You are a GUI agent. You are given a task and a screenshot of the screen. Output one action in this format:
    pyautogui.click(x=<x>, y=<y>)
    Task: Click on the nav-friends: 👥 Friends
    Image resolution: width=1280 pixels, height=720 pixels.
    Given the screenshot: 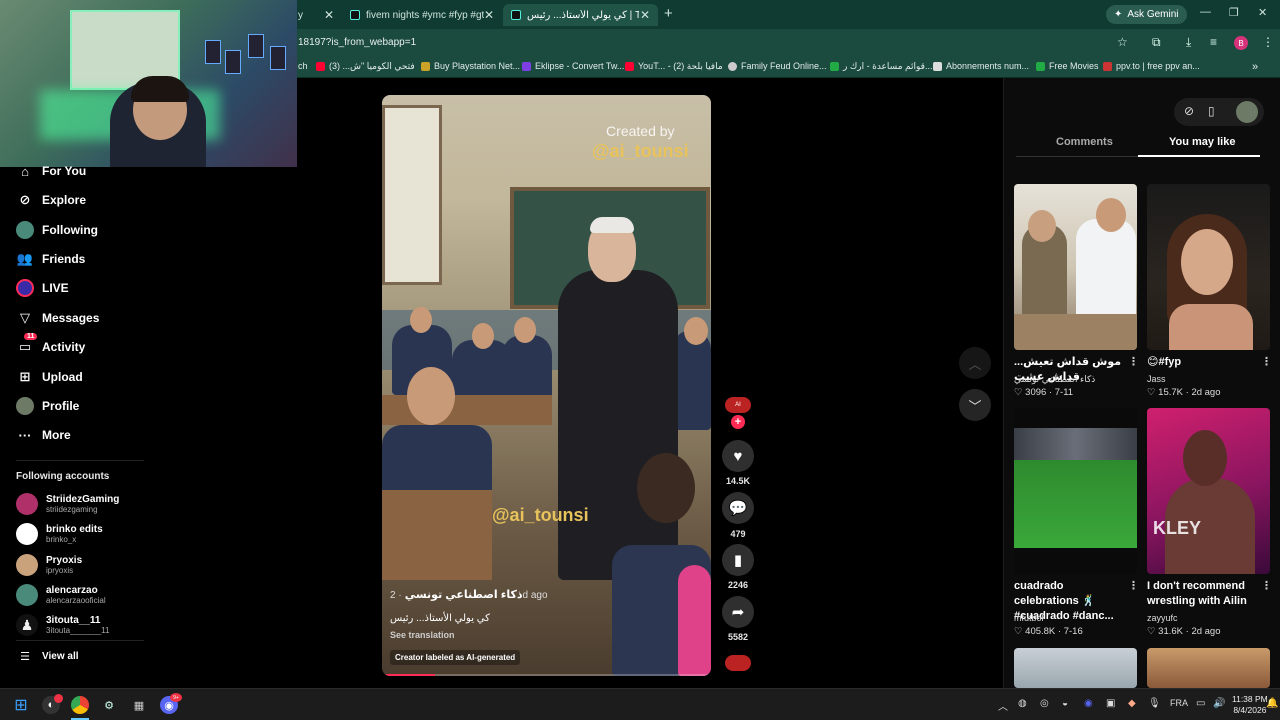 What is the action you would take?
    pyautogui.click(x=50, y=259)
    